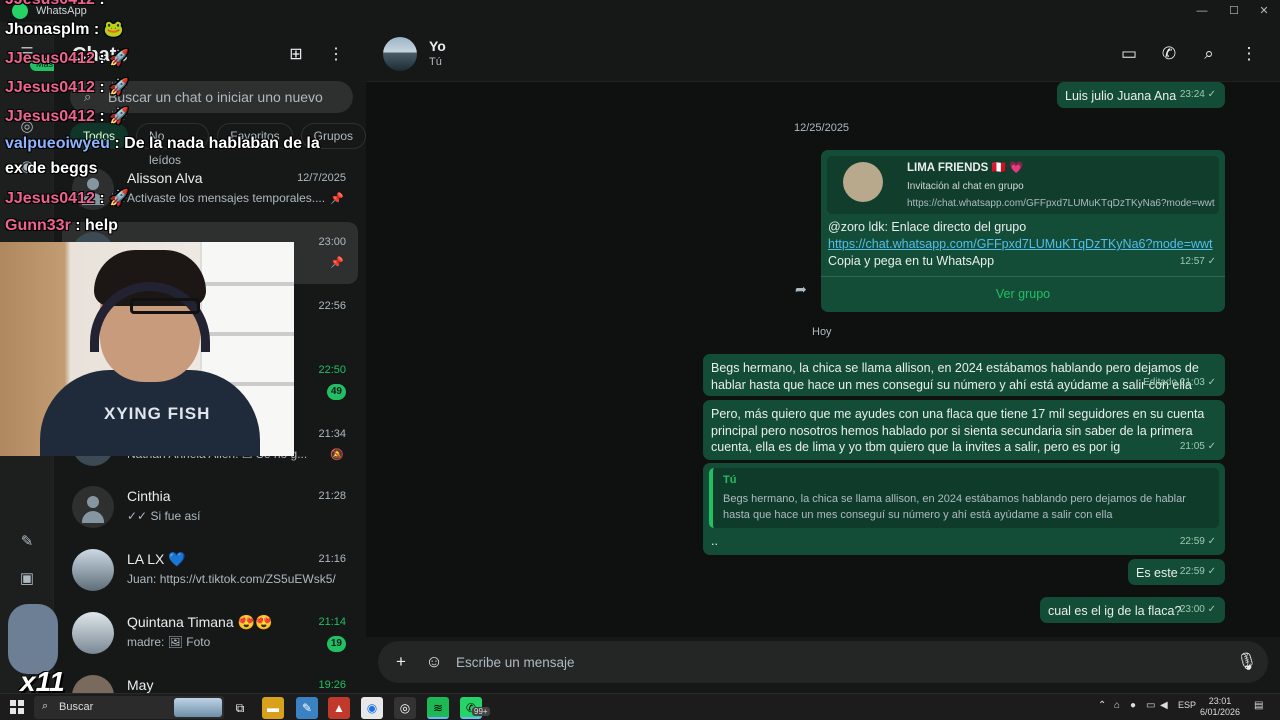 This screenshot has height=720, width=1280. I want to click on obs-icon: ◎, so click(405, 708).